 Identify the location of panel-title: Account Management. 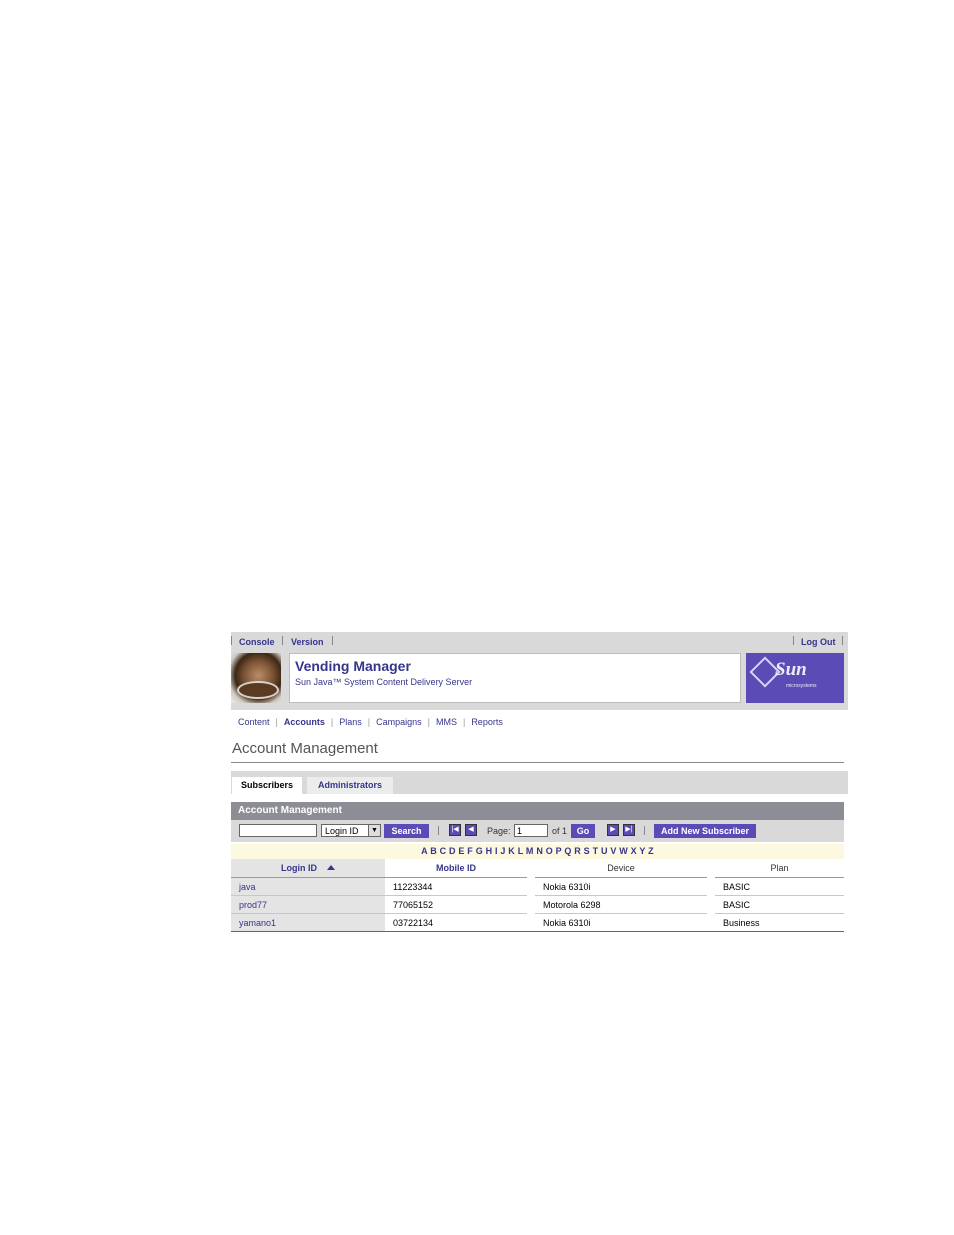
(537, 811).